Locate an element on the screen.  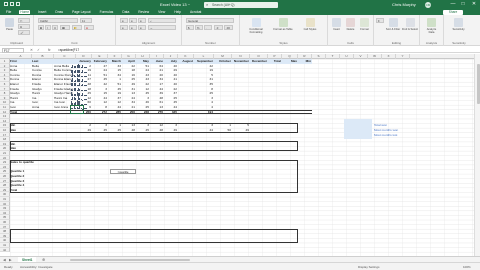
table-header-total: Total is located at coordinates (275, 61).